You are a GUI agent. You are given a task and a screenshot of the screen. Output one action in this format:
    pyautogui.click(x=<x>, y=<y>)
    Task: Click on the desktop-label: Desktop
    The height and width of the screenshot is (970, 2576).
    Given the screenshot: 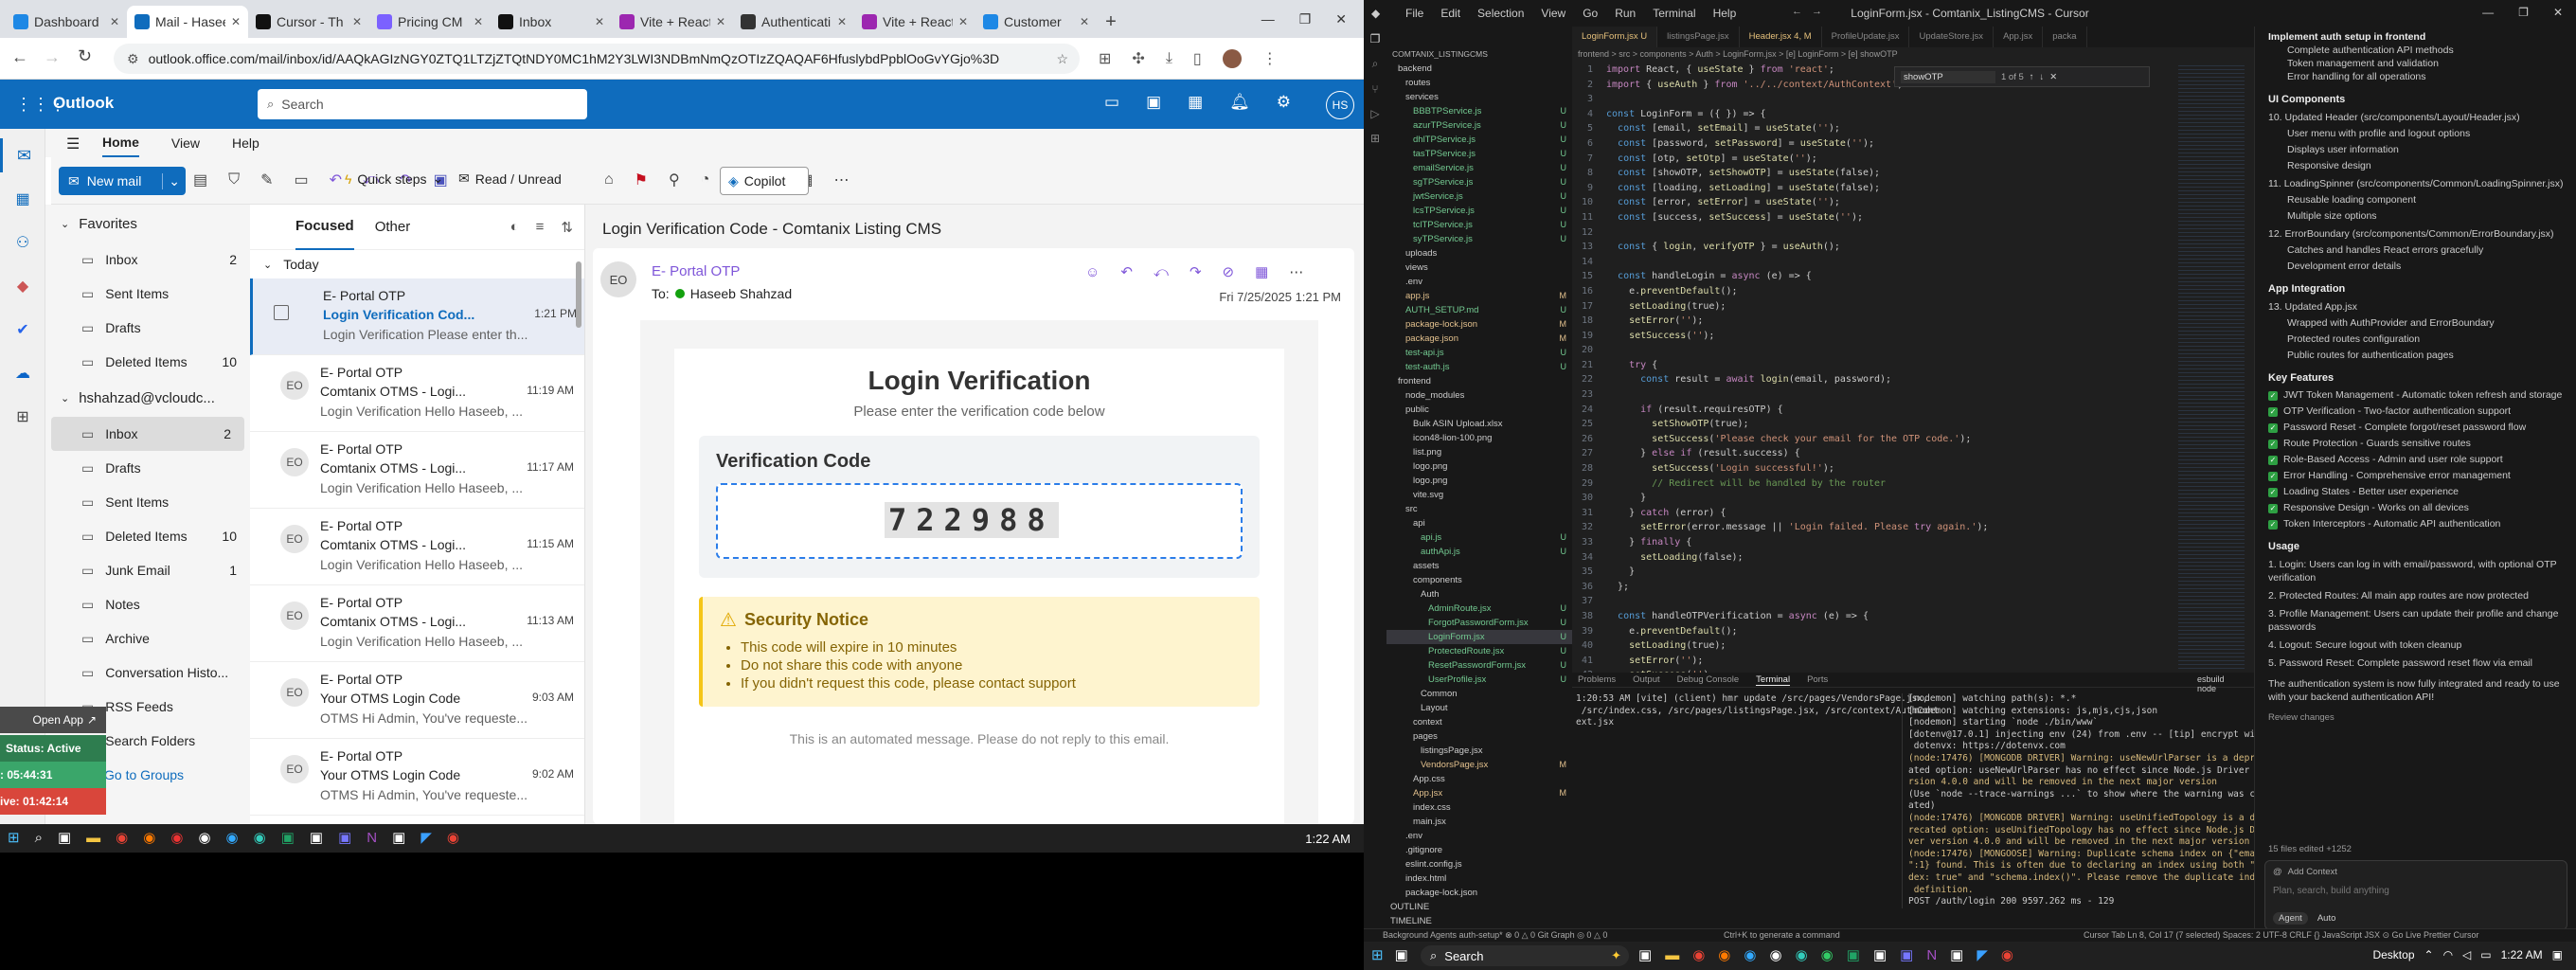 What is the action you would take?
    pyautogui.click(x=2393, y=954)
    